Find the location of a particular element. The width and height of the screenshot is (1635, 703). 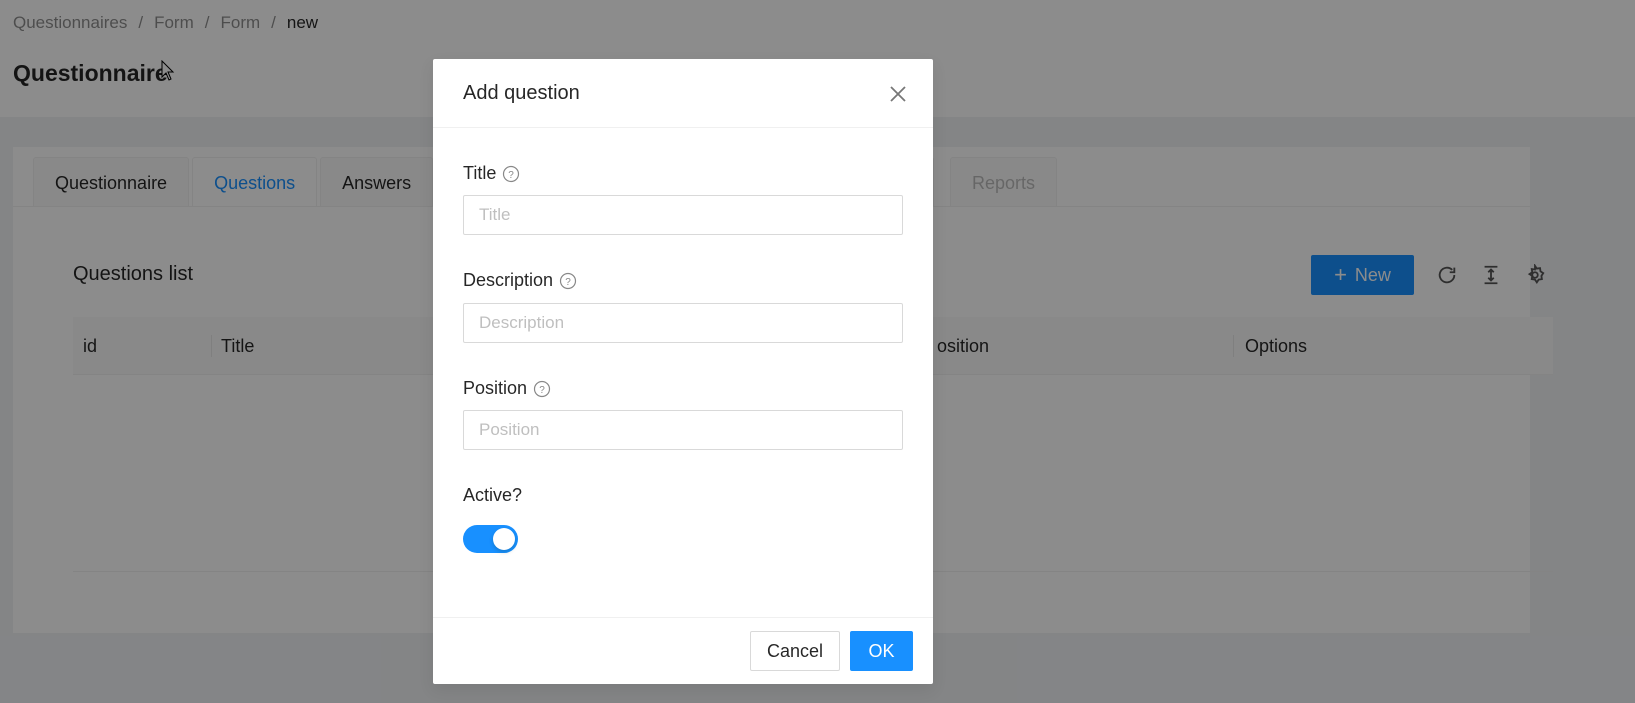

description-label: Description ? is located at coordinates (520, 280).